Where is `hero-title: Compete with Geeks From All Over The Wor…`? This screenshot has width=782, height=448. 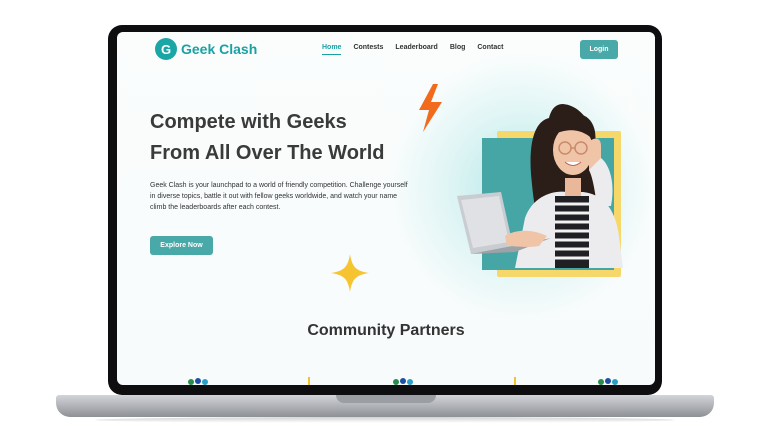
hero-title: Compete with Geeks From All Over The Wor… is located at coordinates (295, 138).